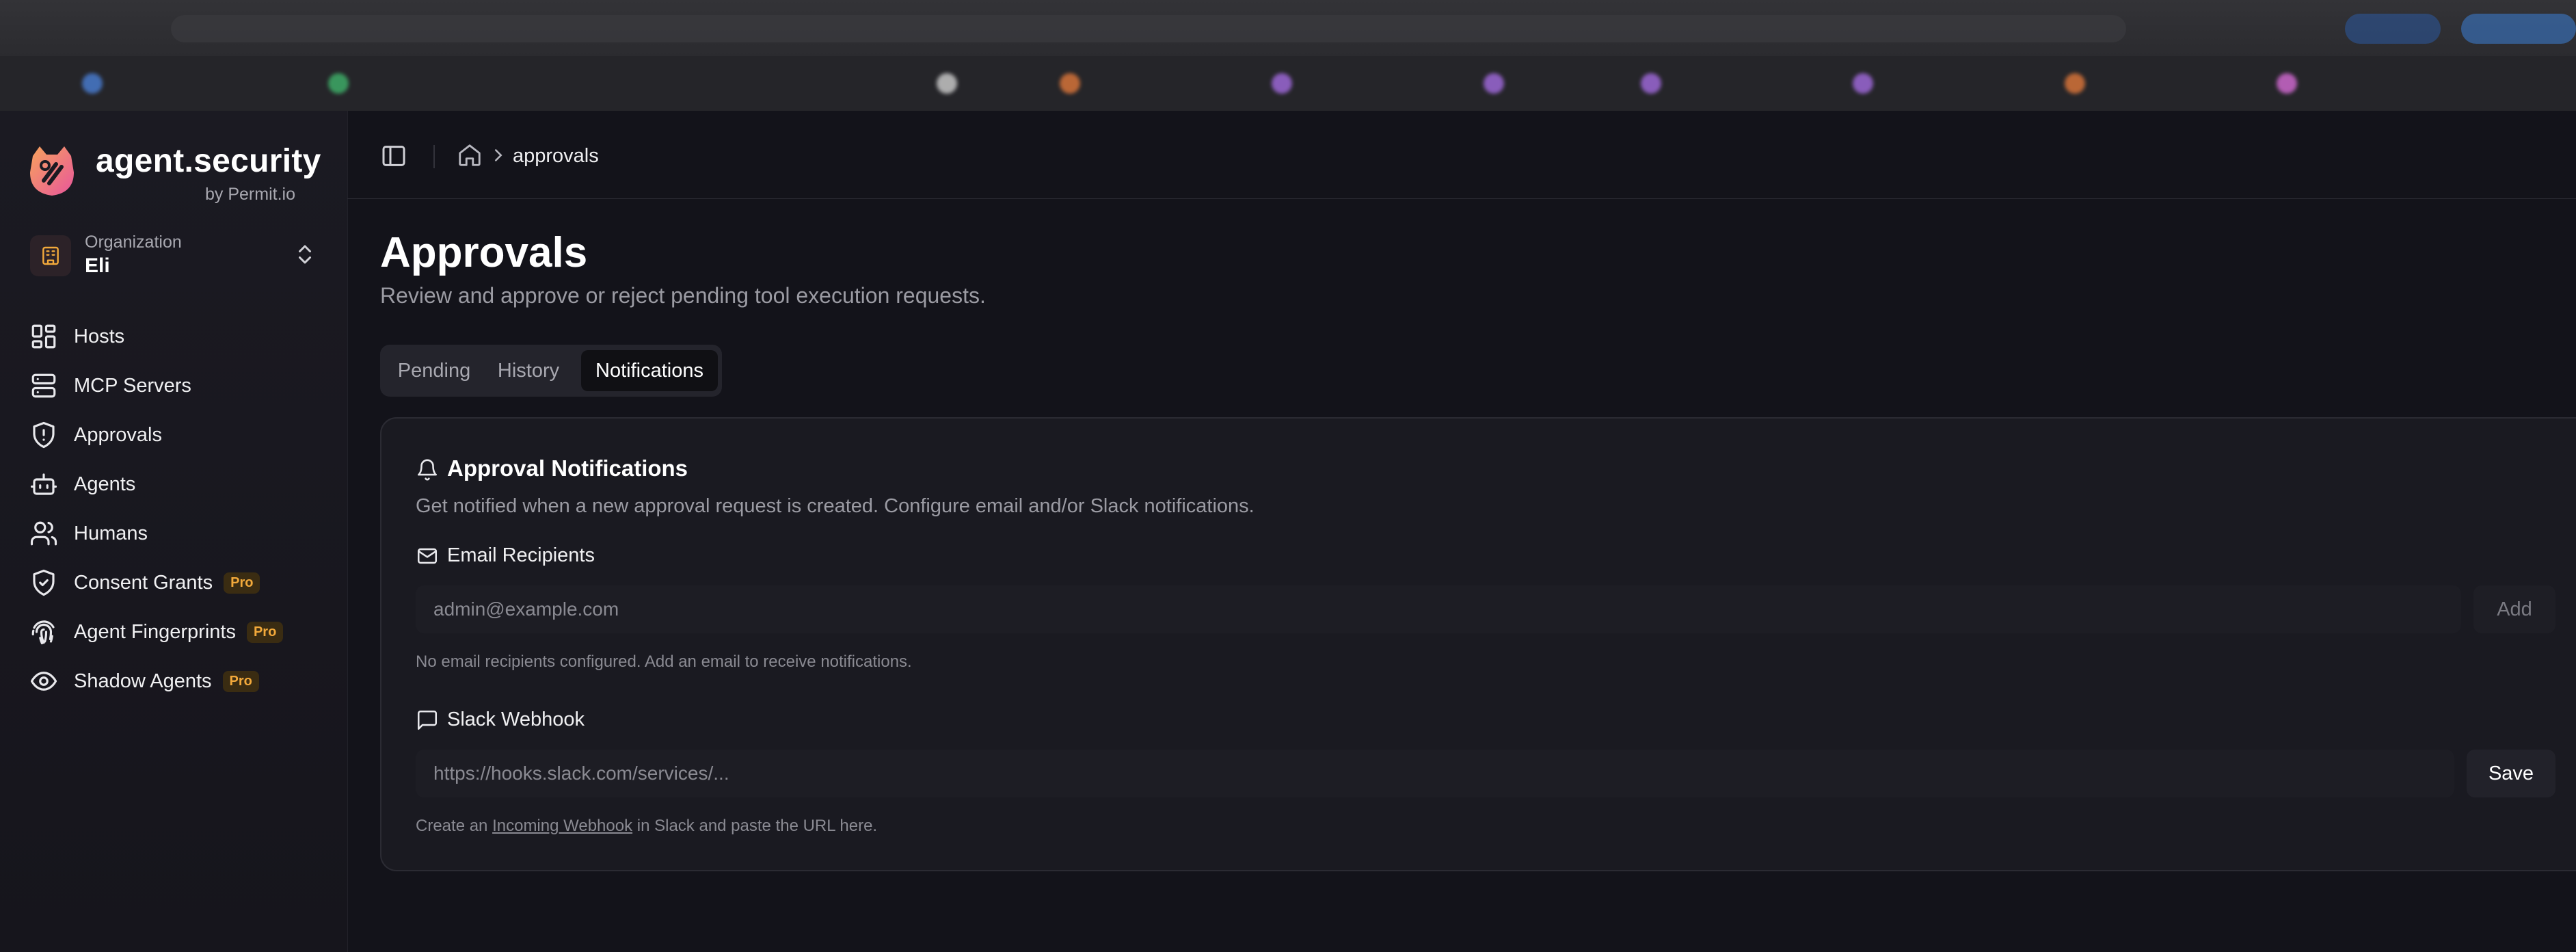  I want to click on sidebar-item-mcp-servers: MCP Servers, so click(177, 385).